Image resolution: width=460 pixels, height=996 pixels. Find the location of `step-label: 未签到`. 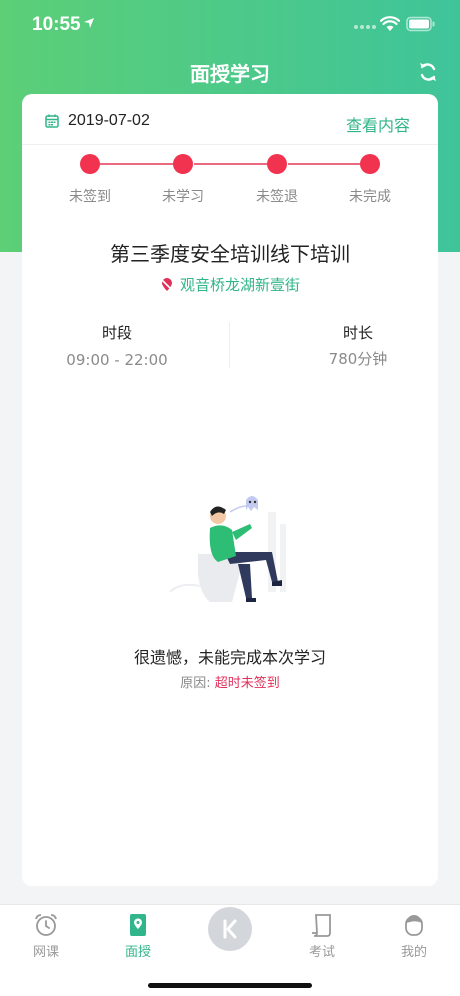

step-label: 未签到 is located at coordinates (90, 197).